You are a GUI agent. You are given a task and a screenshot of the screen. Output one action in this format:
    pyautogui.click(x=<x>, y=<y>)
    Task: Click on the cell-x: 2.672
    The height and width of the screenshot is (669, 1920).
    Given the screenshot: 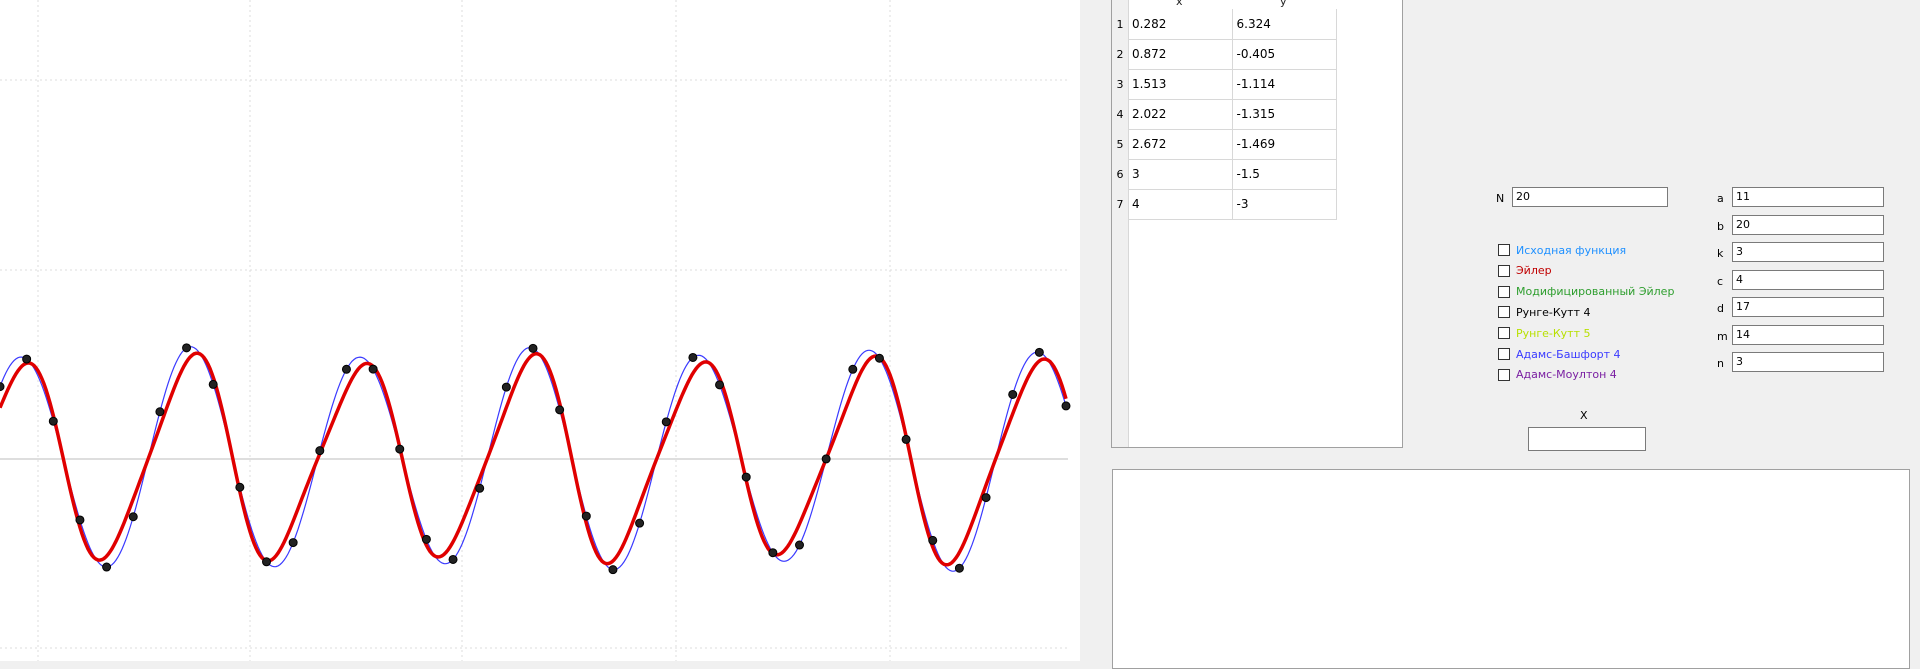 What is the action you would take?
    pyautogui.click(x=1180, y=144)
    